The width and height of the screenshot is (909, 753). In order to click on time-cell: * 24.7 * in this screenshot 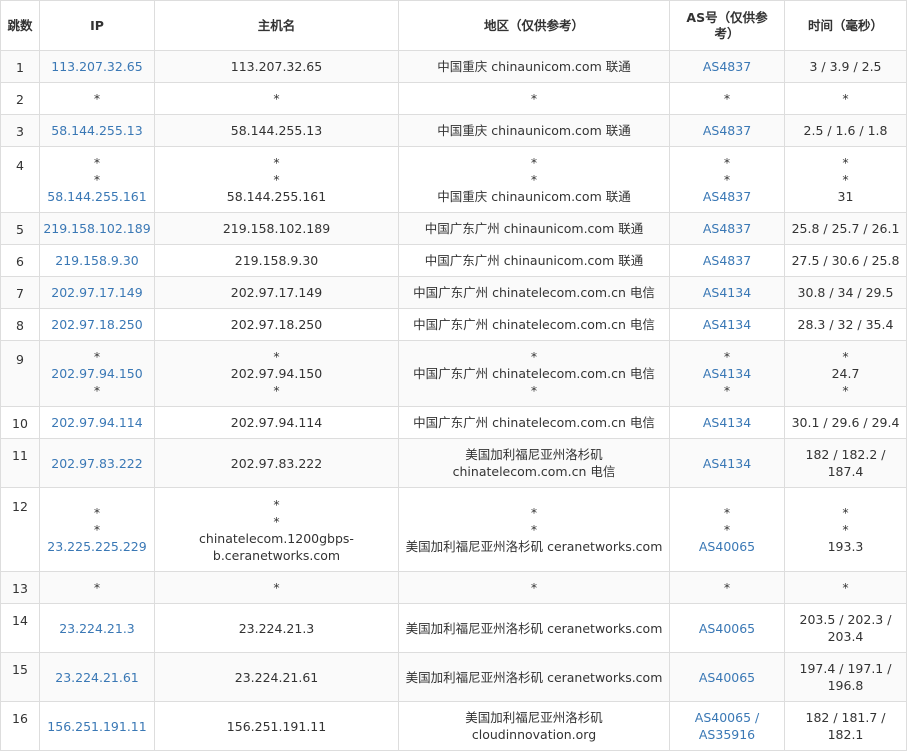, I will do `click(845, 373)`.